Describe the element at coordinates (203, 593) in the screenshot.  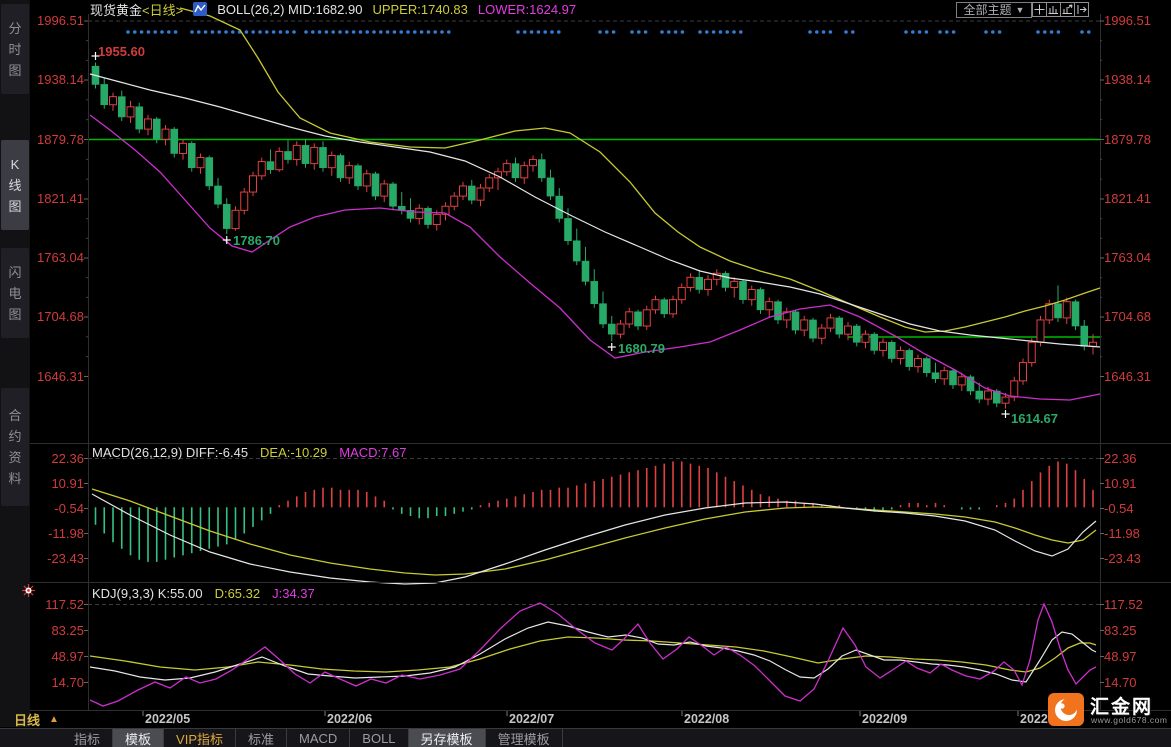
I see `kdj-header: KDJ(9,3,3) K:55.00 D:65.32 J:34.37` at that location.